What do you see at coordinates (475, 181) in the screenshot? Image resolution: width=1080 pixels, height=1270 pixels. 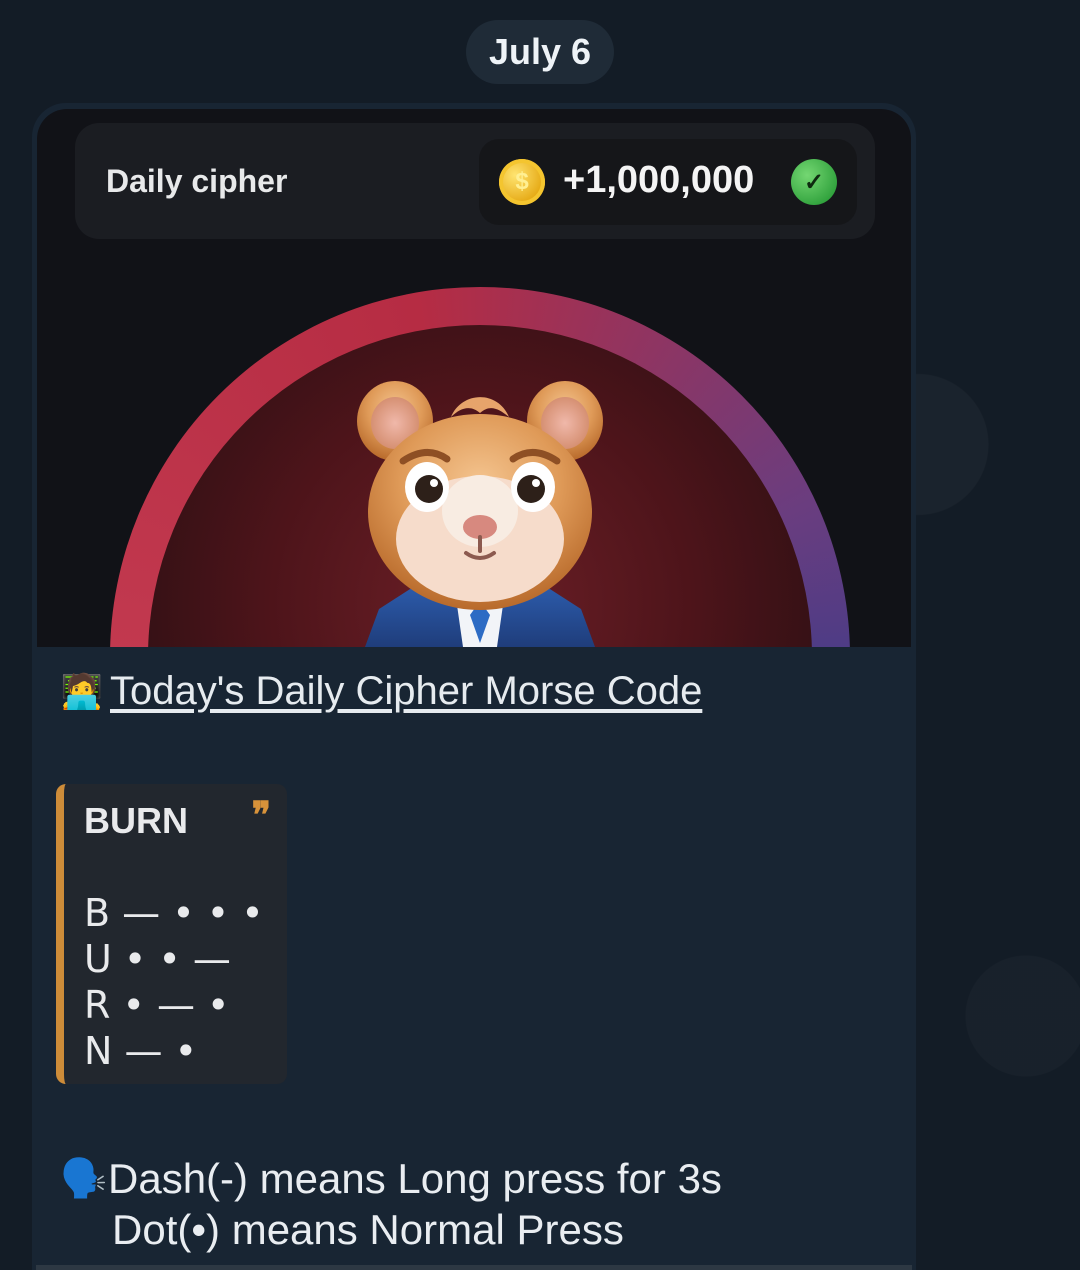 I see `reward-header: Daily cipher $ +1,000,000 ✓` at bounding box center [475, 181].